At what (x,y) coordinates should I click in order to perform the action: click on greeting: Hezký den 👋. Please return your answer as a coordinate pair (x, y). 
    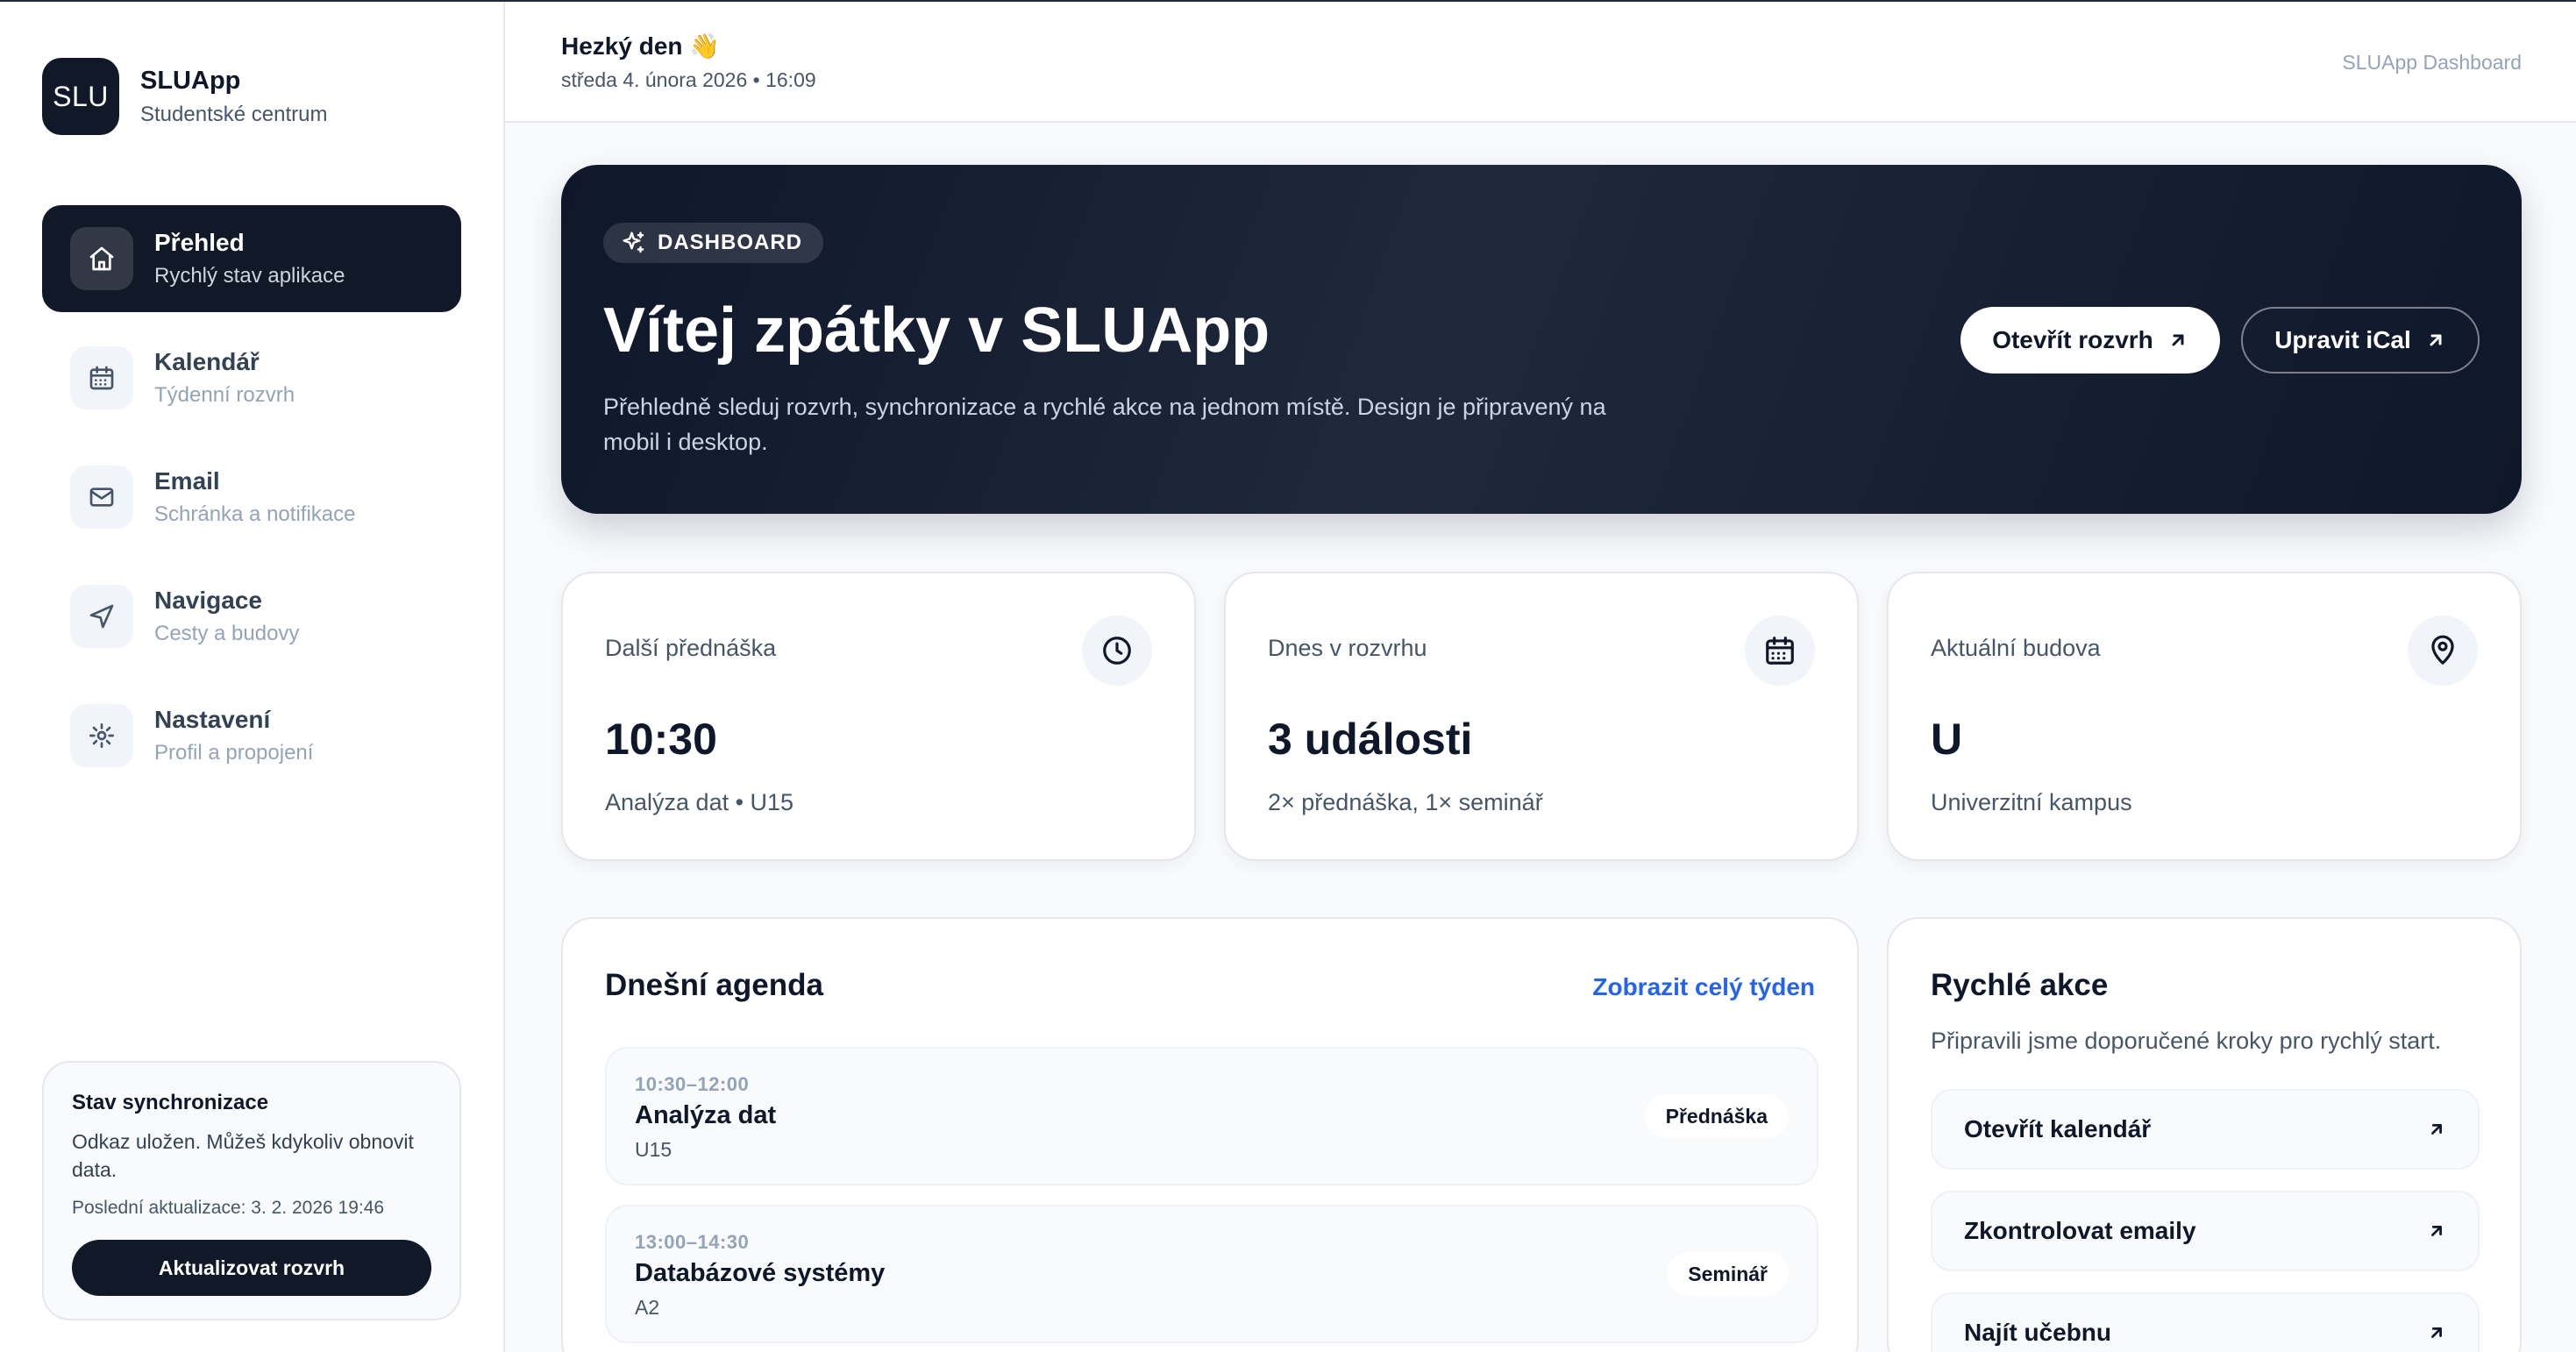
    Looking at the image, I should click on (640, 46).